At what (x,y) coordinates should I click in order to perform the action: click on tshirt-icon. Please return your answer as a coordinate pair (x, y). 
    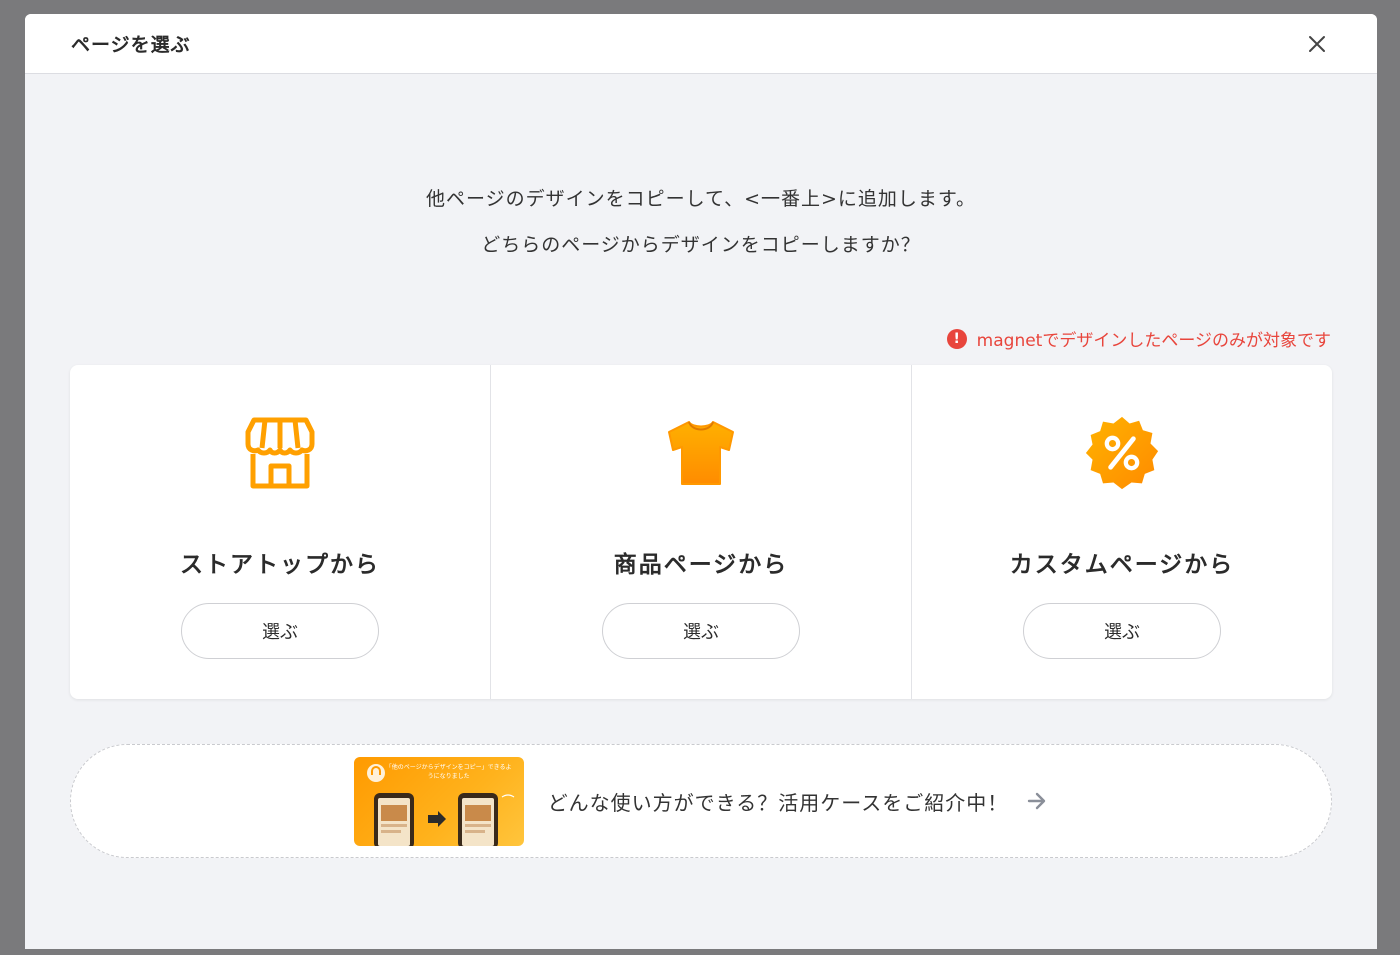
    Looking at the image, I should click on (701, 453).